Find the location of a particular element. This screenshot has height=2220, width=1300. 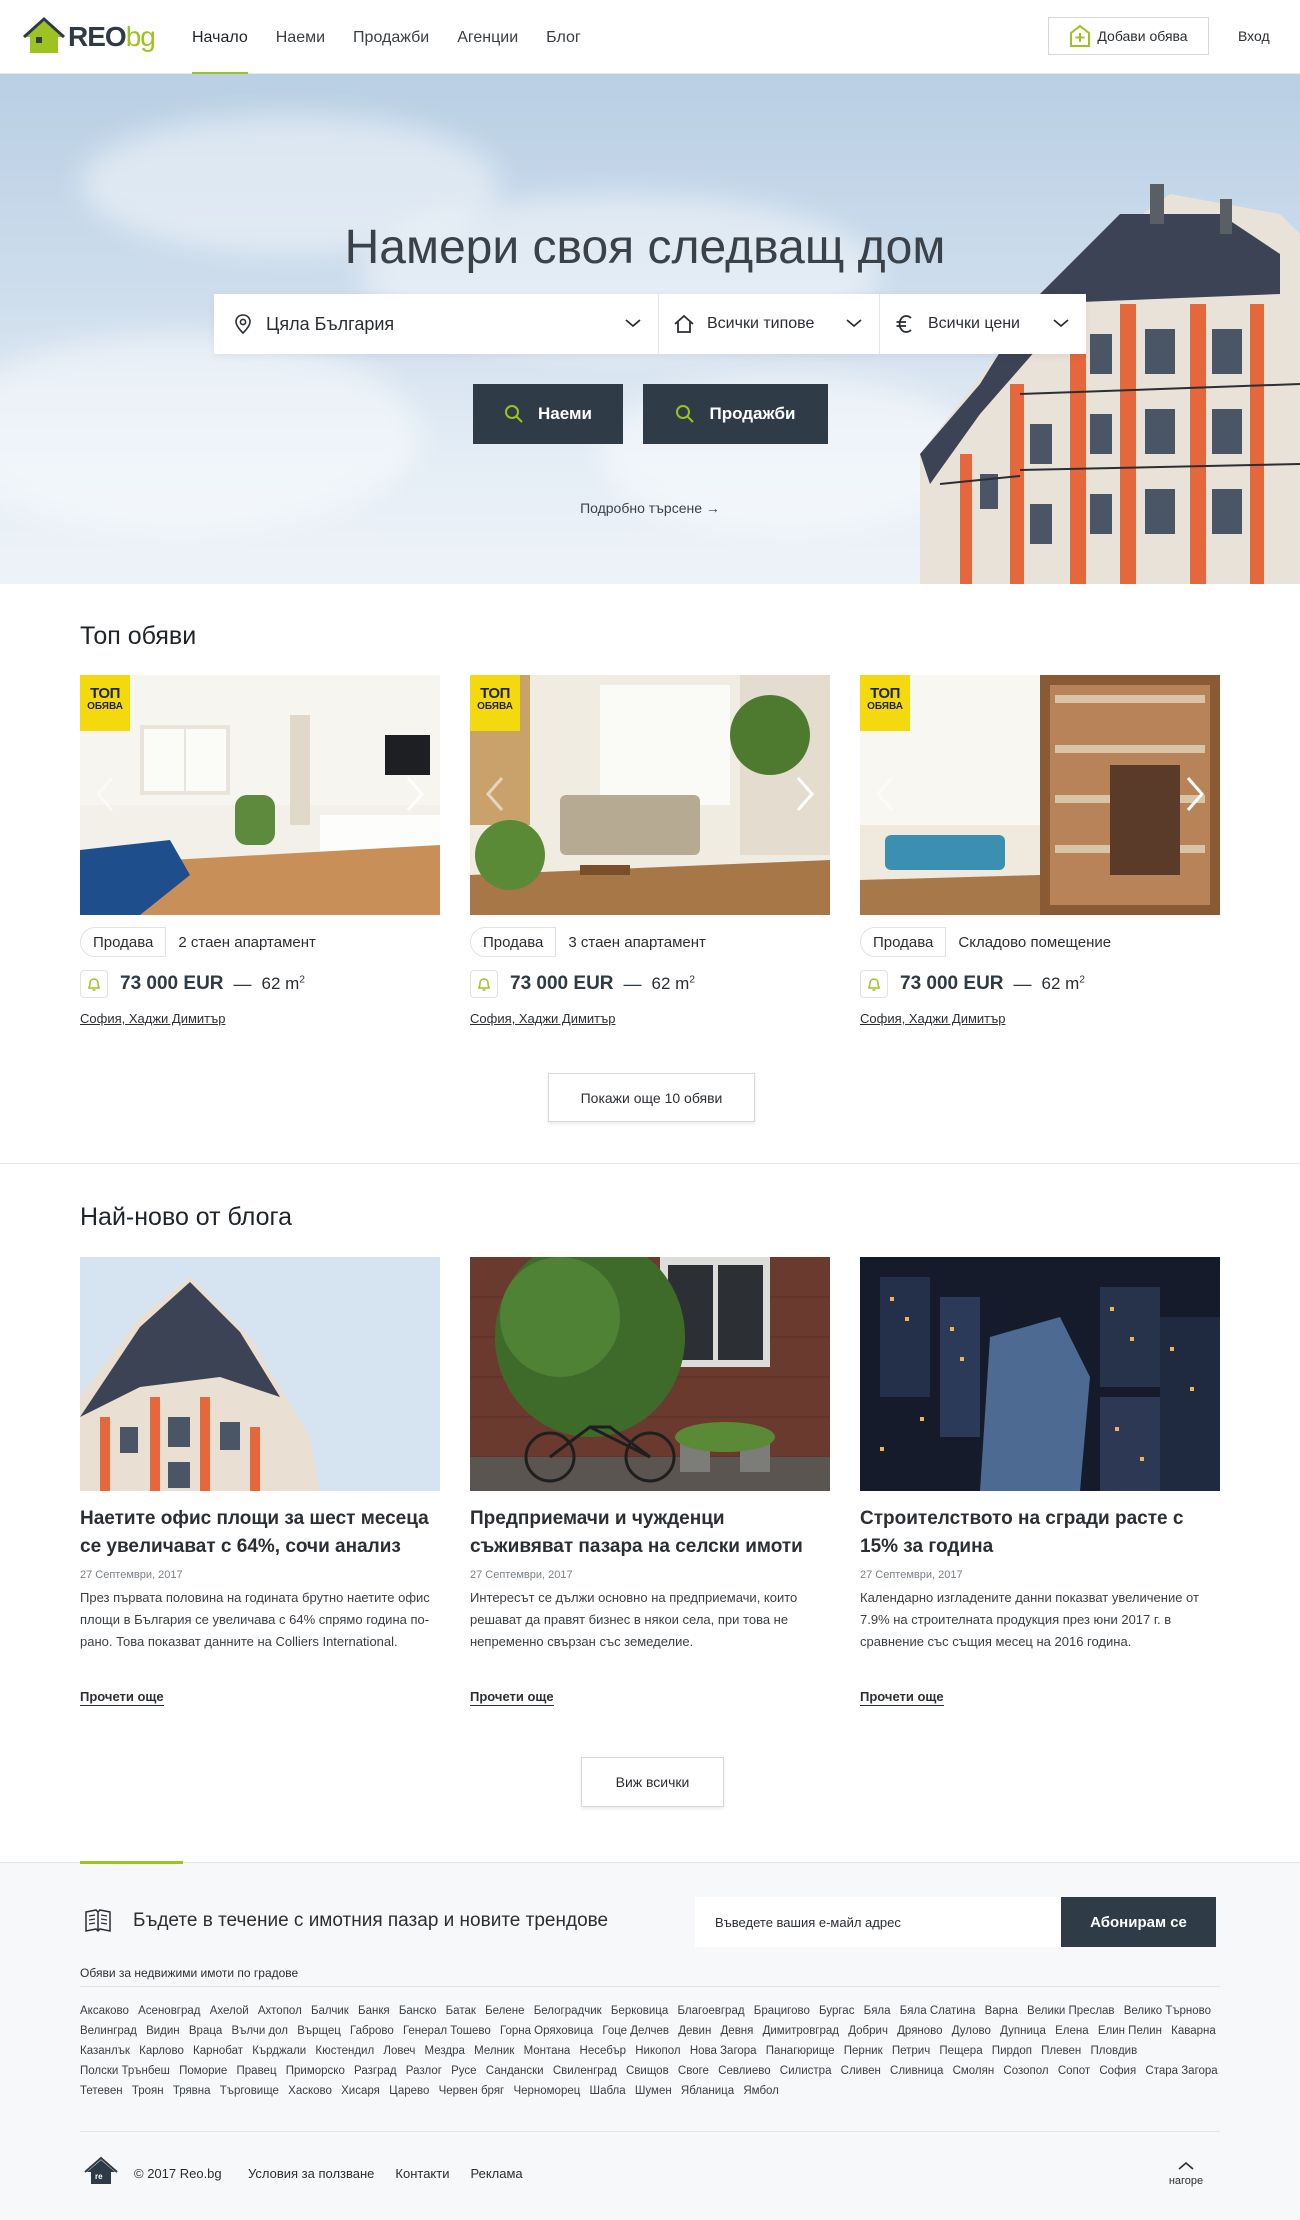

city-link: Пещера is located at coordinates (960, 2051).